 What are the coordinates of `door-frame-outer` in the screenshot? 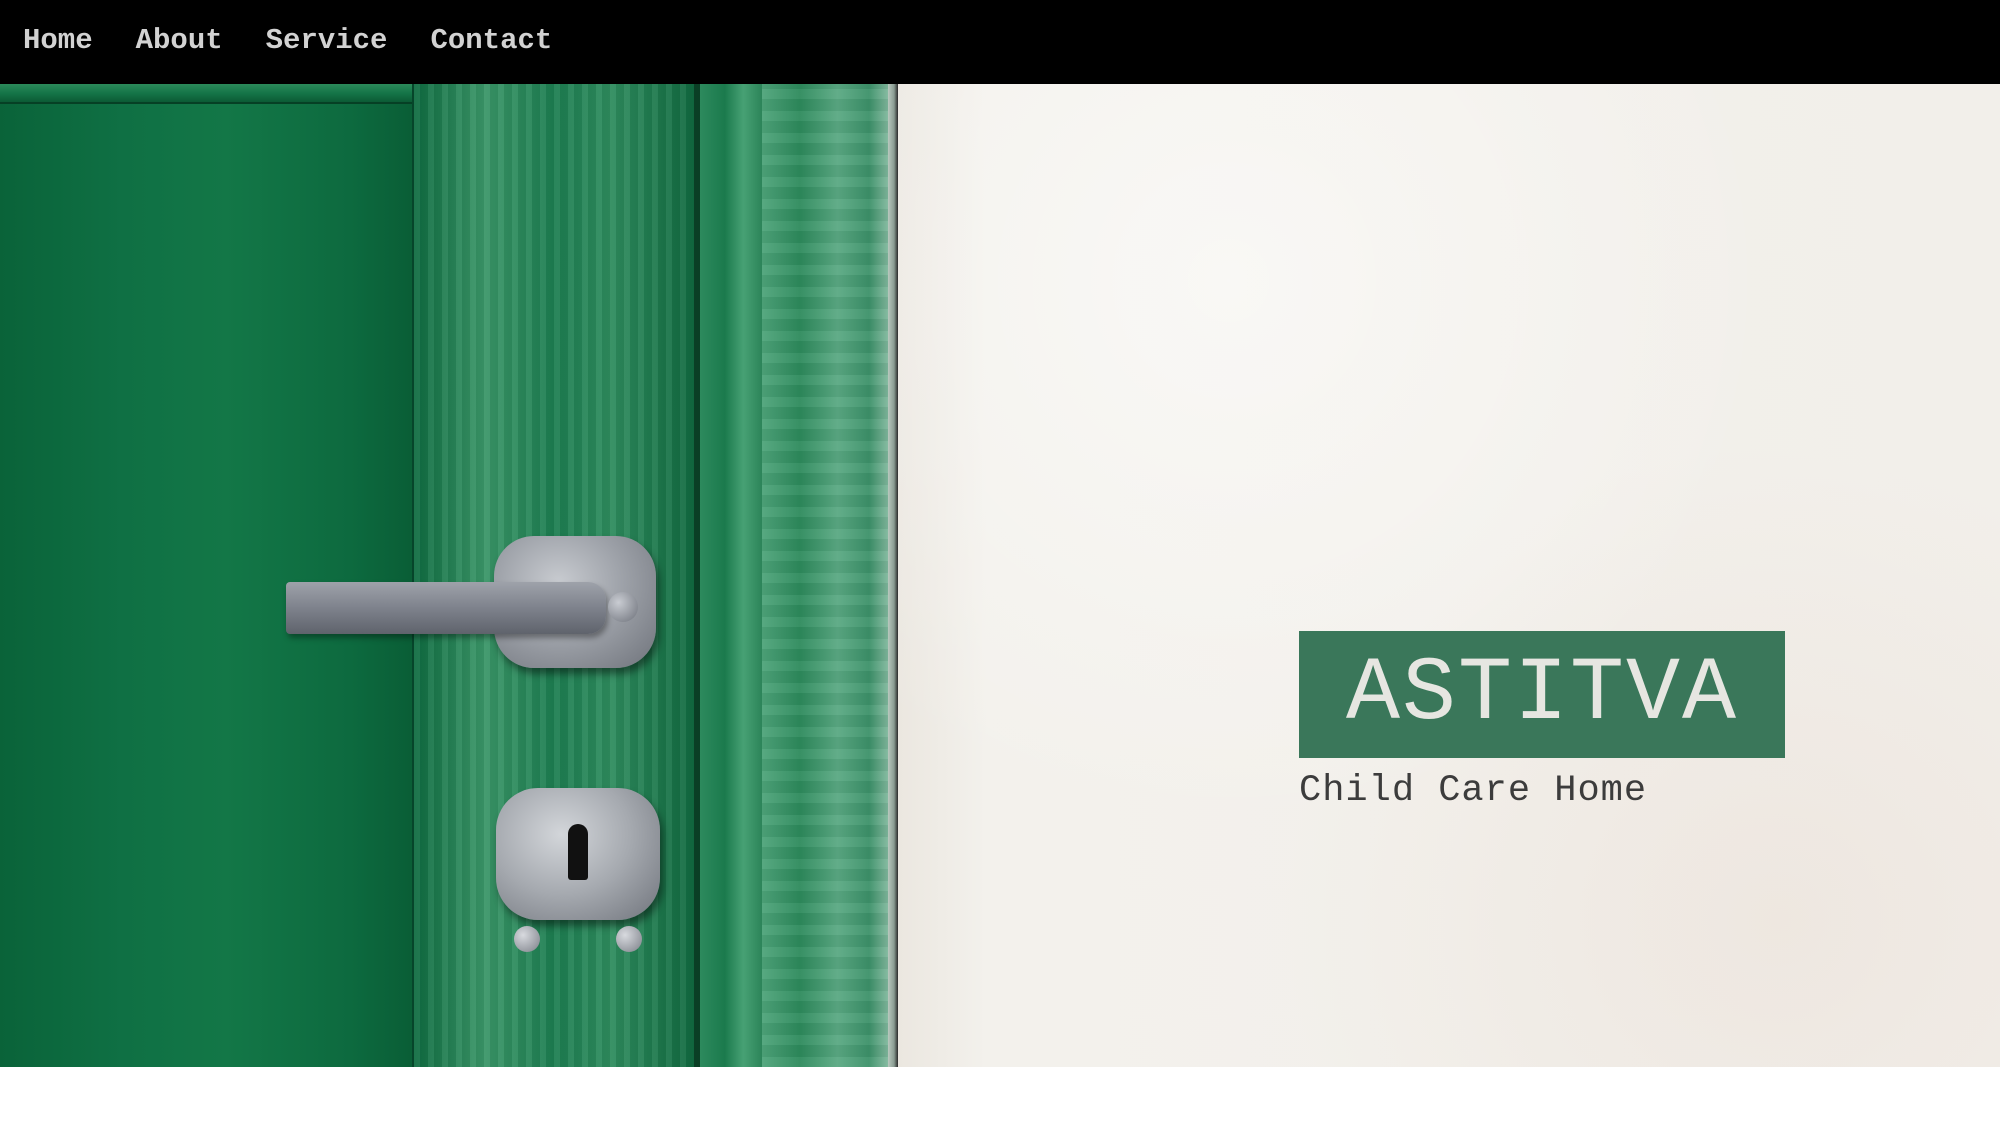 It's located at (825, 575).